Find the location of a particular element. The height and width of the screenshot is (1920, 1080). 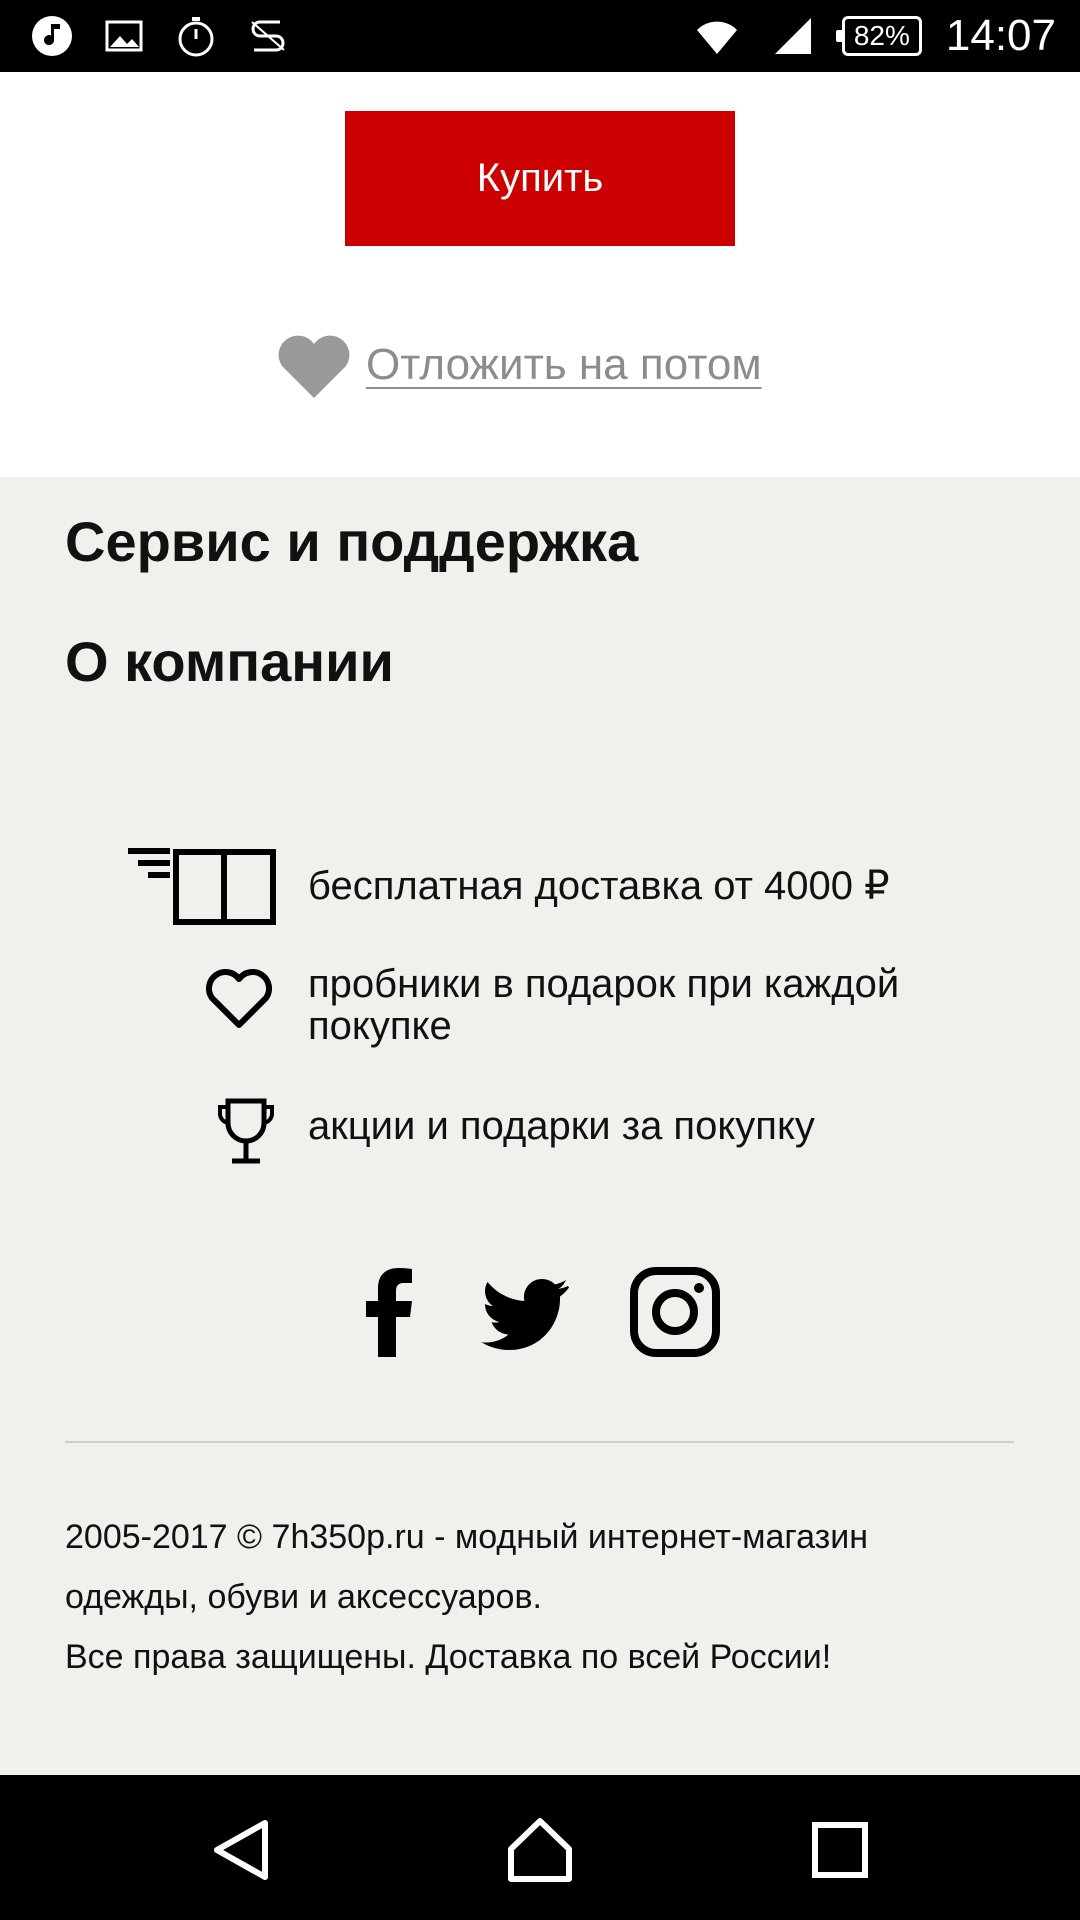

battery-level: 82% is located at coordinates (881, 35).